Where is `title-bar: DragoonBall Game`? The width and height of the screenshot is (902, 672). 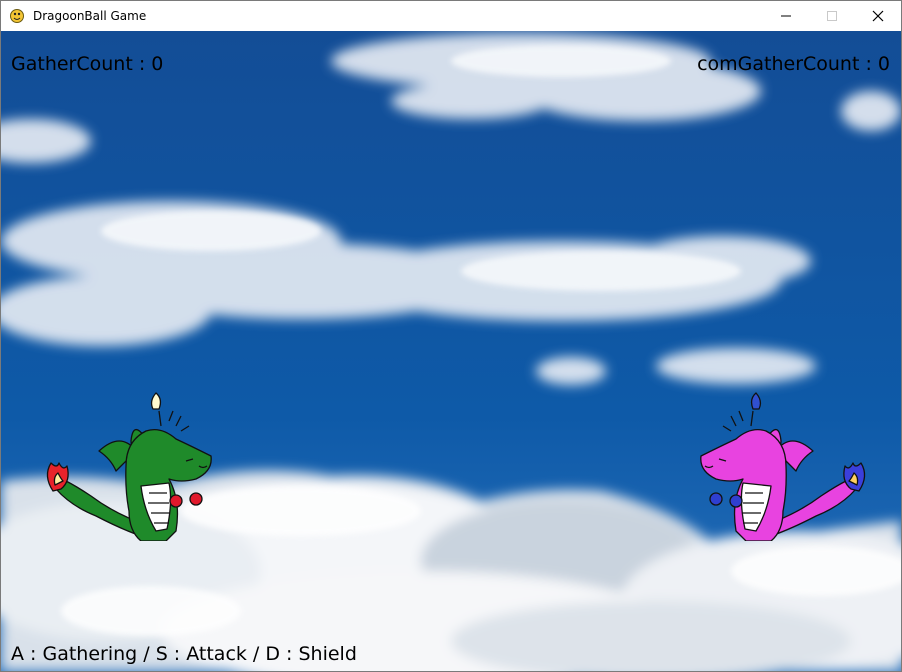
title-bar: DragoonBall Game is located at coordinates (451, 16).